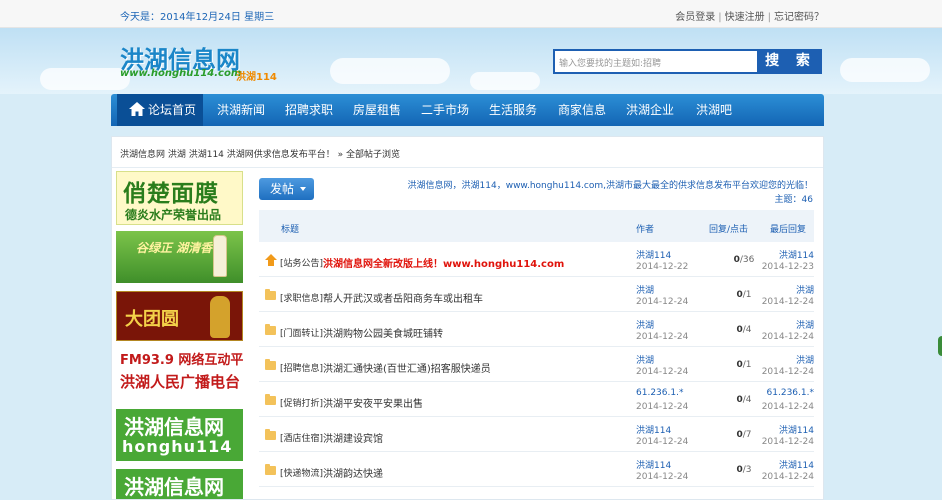 The height and width of the screenshot is (500, 942). I want to click on nav-bar: 洪湖吧, so click(714, 110).